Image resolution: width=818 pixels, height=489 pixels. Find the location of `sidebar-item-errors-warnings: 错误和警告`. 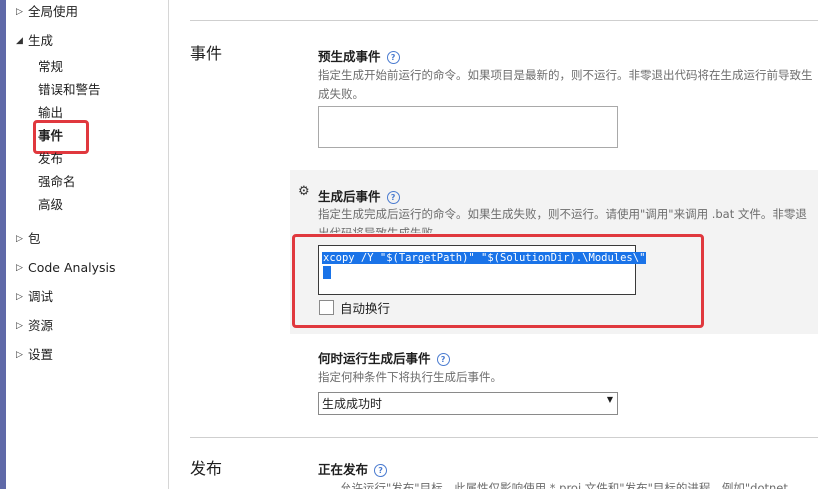

sidebar-item-errors-warnings: 错误和警告 is located at coordinates (69, 90).